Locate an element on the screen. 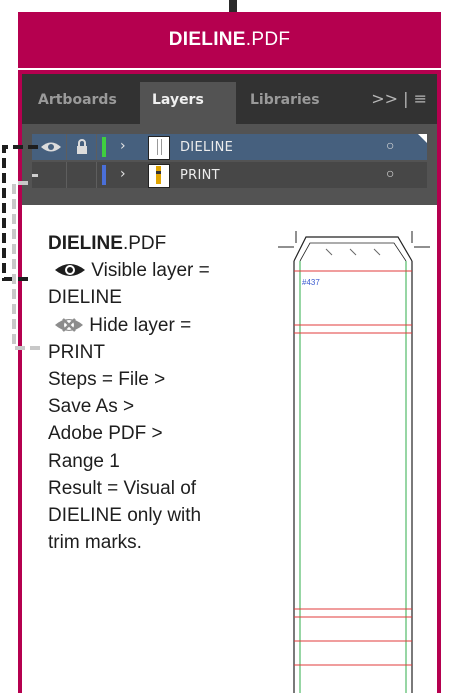 Image resolution: width=449 pixels, height=693 pixels. tab-artboards: Artboards is located at coordinates (77, 100).